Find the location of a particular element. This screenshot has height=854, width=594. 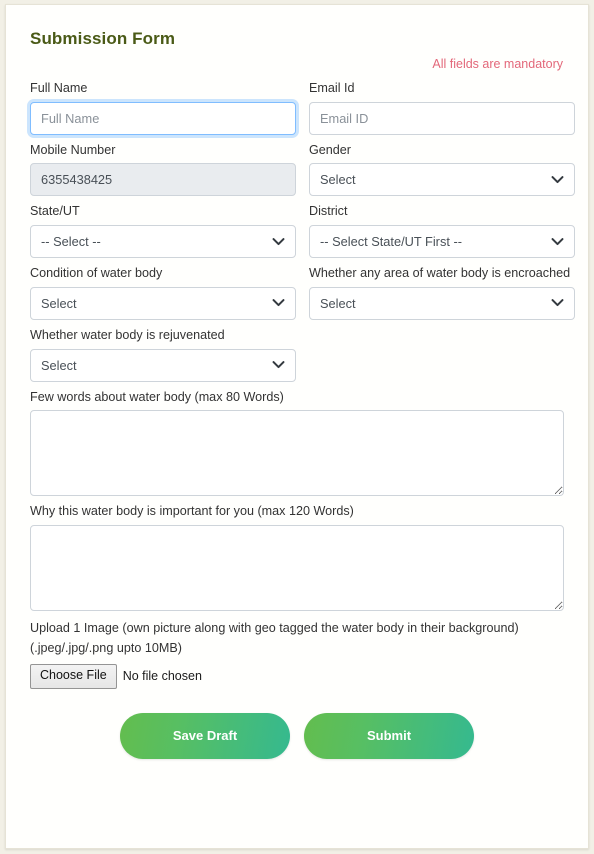

form-row-mobile-gender: Mobile Number Gender Select is located at coordinates (302, 170).